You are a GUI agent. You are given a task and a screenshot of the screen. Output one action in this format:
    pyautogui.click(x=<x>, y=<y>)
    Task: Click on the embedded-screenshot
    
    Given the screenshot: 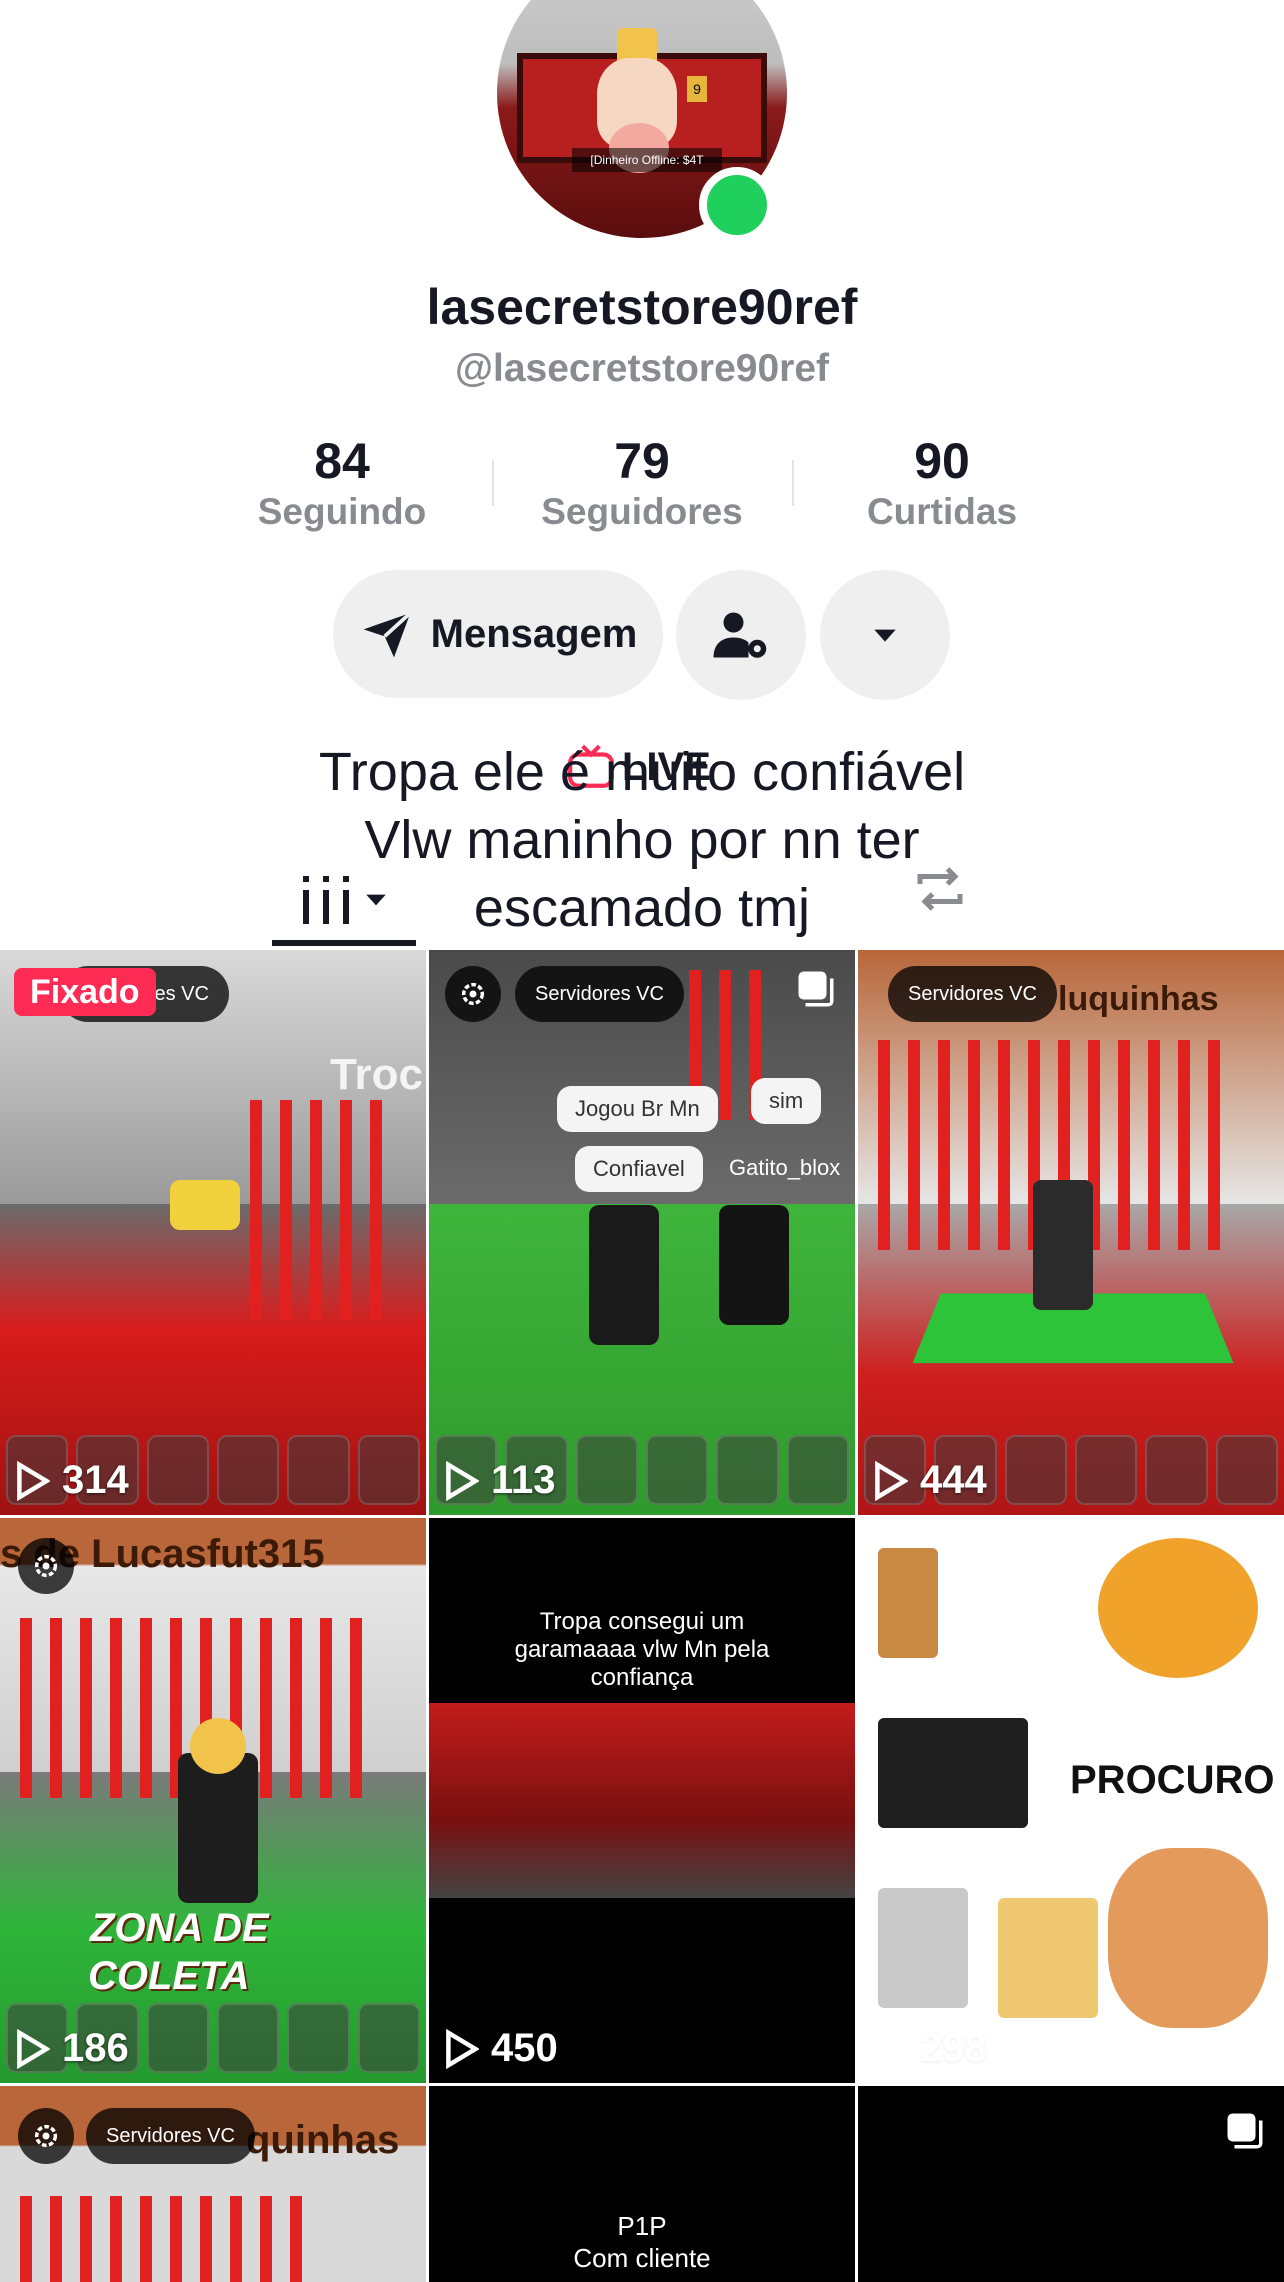 What is the action you would take?
    pyautogui.click(x=642, y=1800)
    